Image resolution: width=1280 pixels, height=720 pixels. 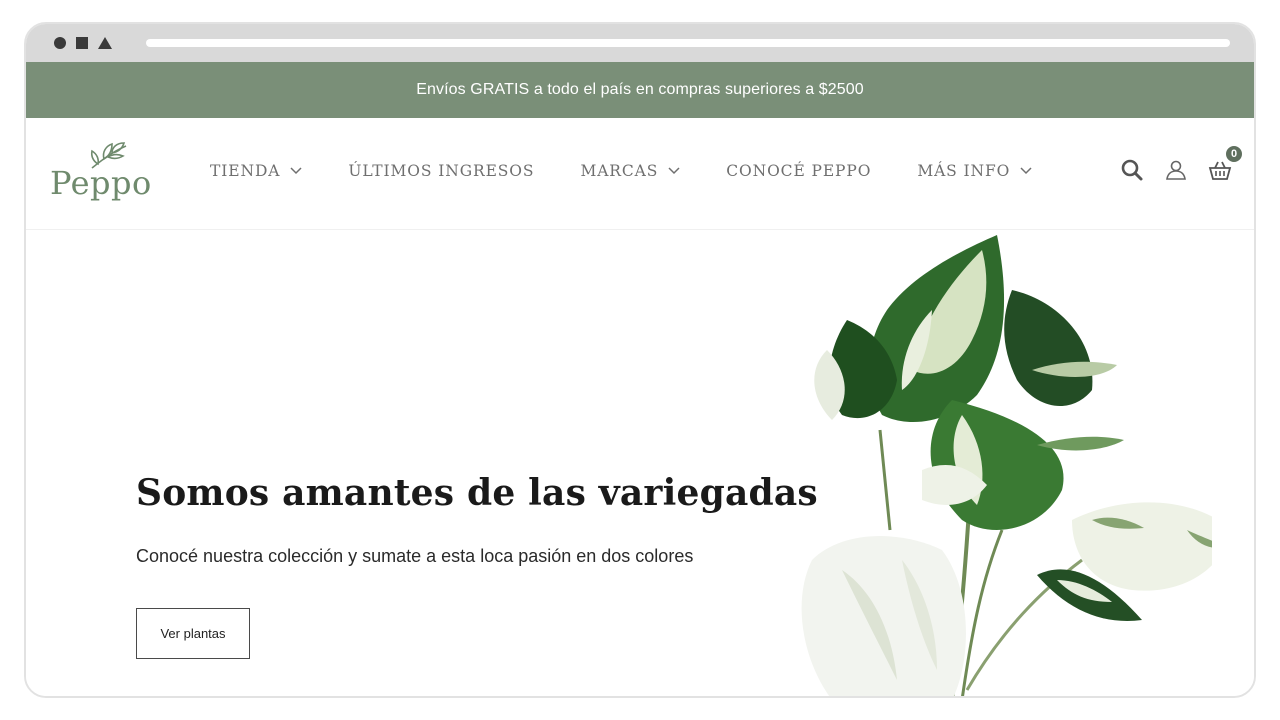 I want to click on browser-chrome, so click(x=640, y=43).